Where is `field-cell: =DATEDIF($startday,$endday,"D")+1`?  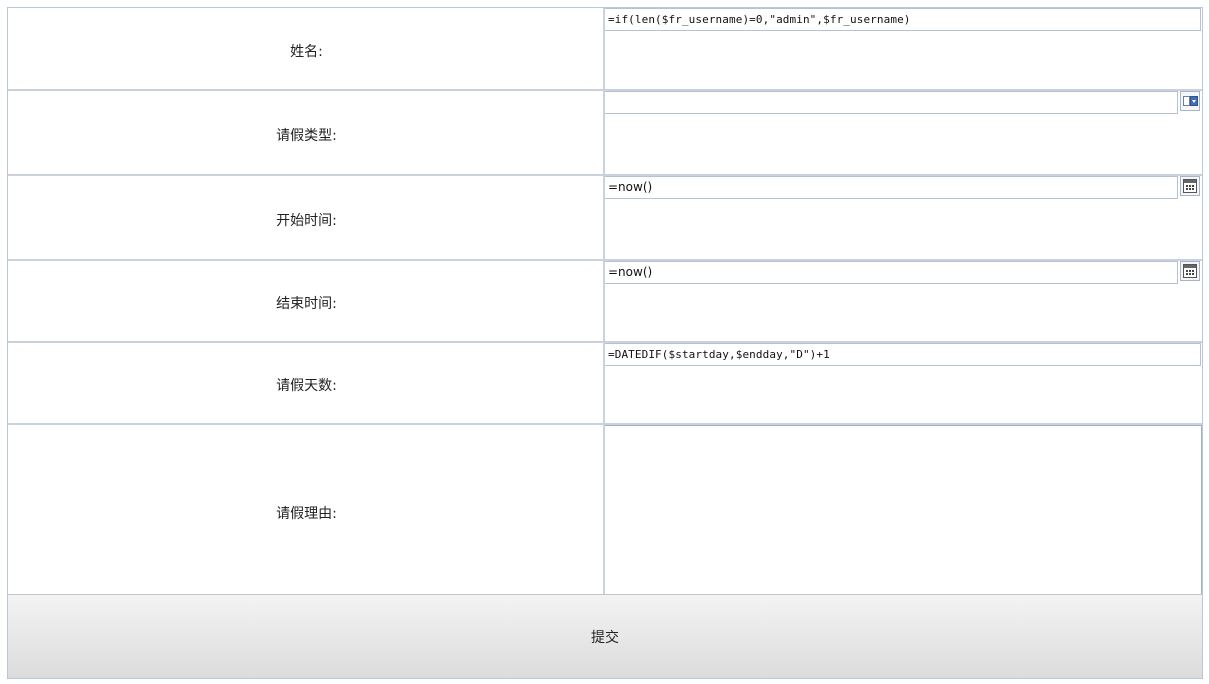 field-cell: =DATEDIF($startday,$endday,"D")+1 is located at coordinates (903, 383).